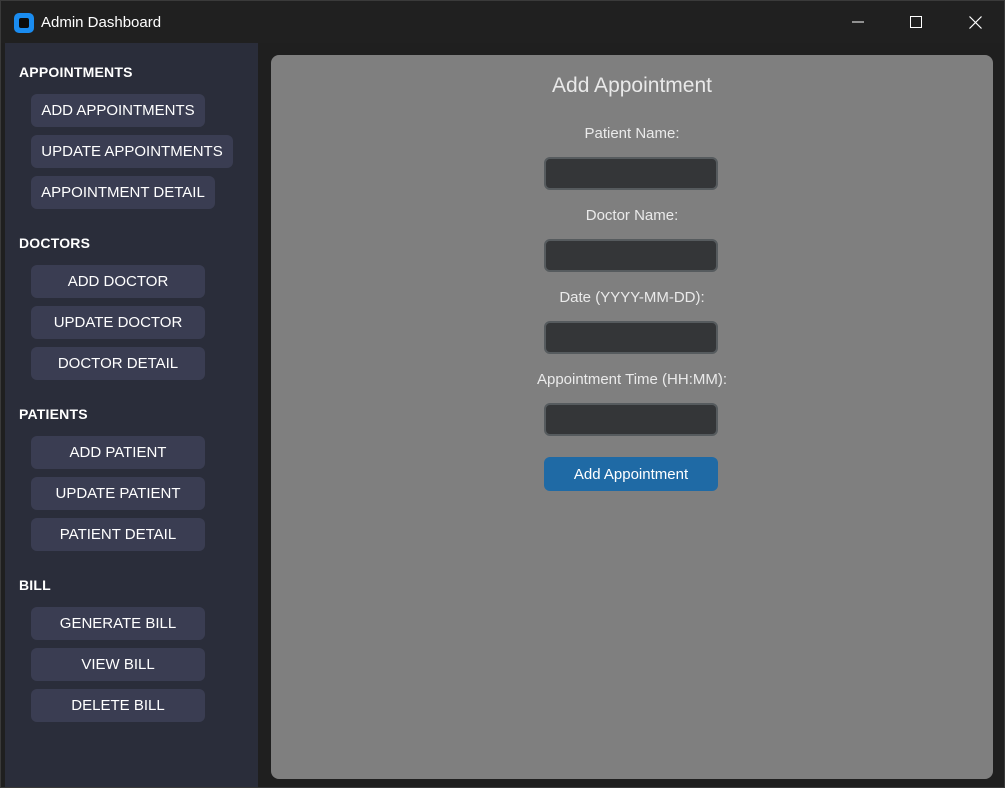 The width and height of the screenshot is (1005, 788). I want to click on appointment-time-input, so click(631, 419).